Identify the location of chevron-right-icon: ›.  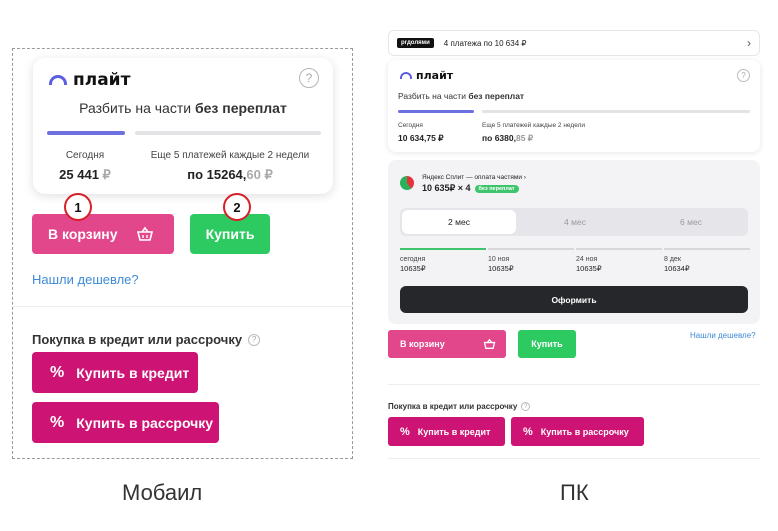
(749, 43).